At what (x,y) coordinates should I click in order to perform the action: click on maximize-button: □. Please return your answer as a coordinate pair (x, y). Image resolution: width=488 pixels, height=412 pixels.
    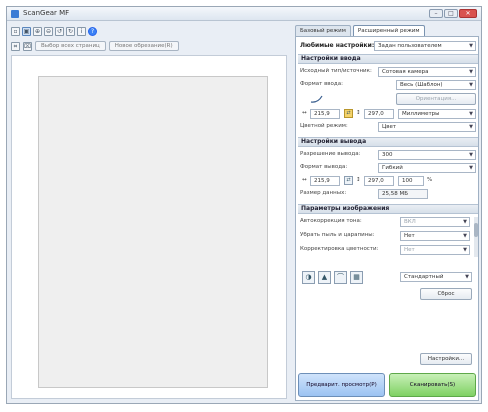
    Looking at the image, I should click on (451, 13).